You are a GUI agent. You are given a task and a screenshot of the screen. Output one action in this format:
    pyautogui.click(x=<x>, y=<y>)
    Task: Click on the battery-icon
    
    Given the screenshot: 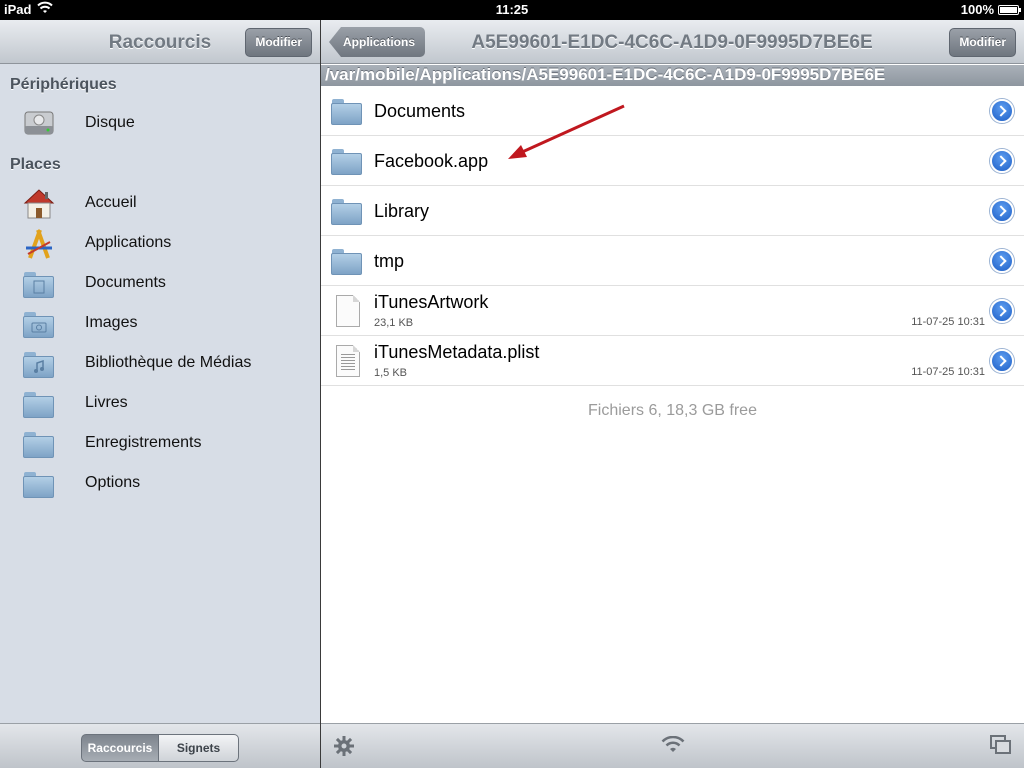 What is the action you would take?
    pyautogui.click(x=1009, y=10)
    